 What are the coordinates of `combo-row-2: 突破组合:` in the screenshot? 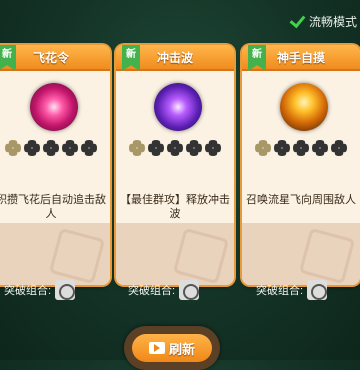 It's located at (164, 290).